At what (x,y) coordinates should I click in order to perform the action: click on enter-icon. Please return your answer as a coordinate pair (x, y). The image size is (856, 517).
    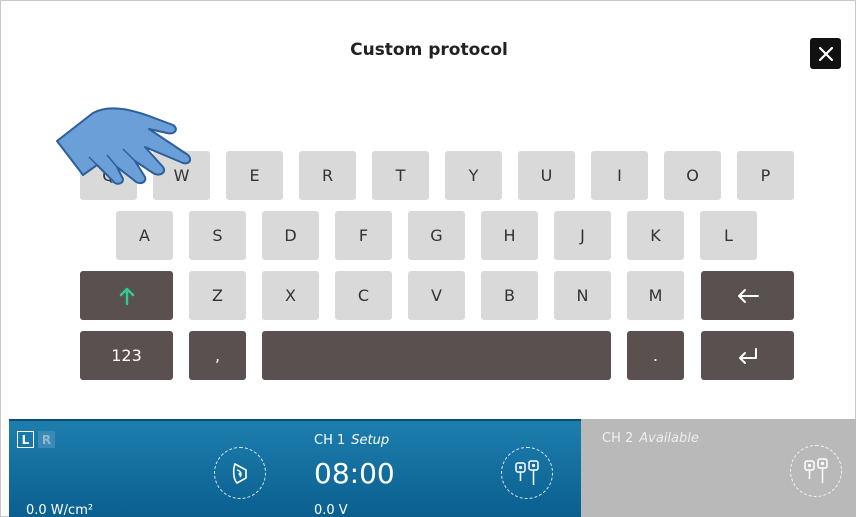
    Looking at the image, I should click on (747, 355).